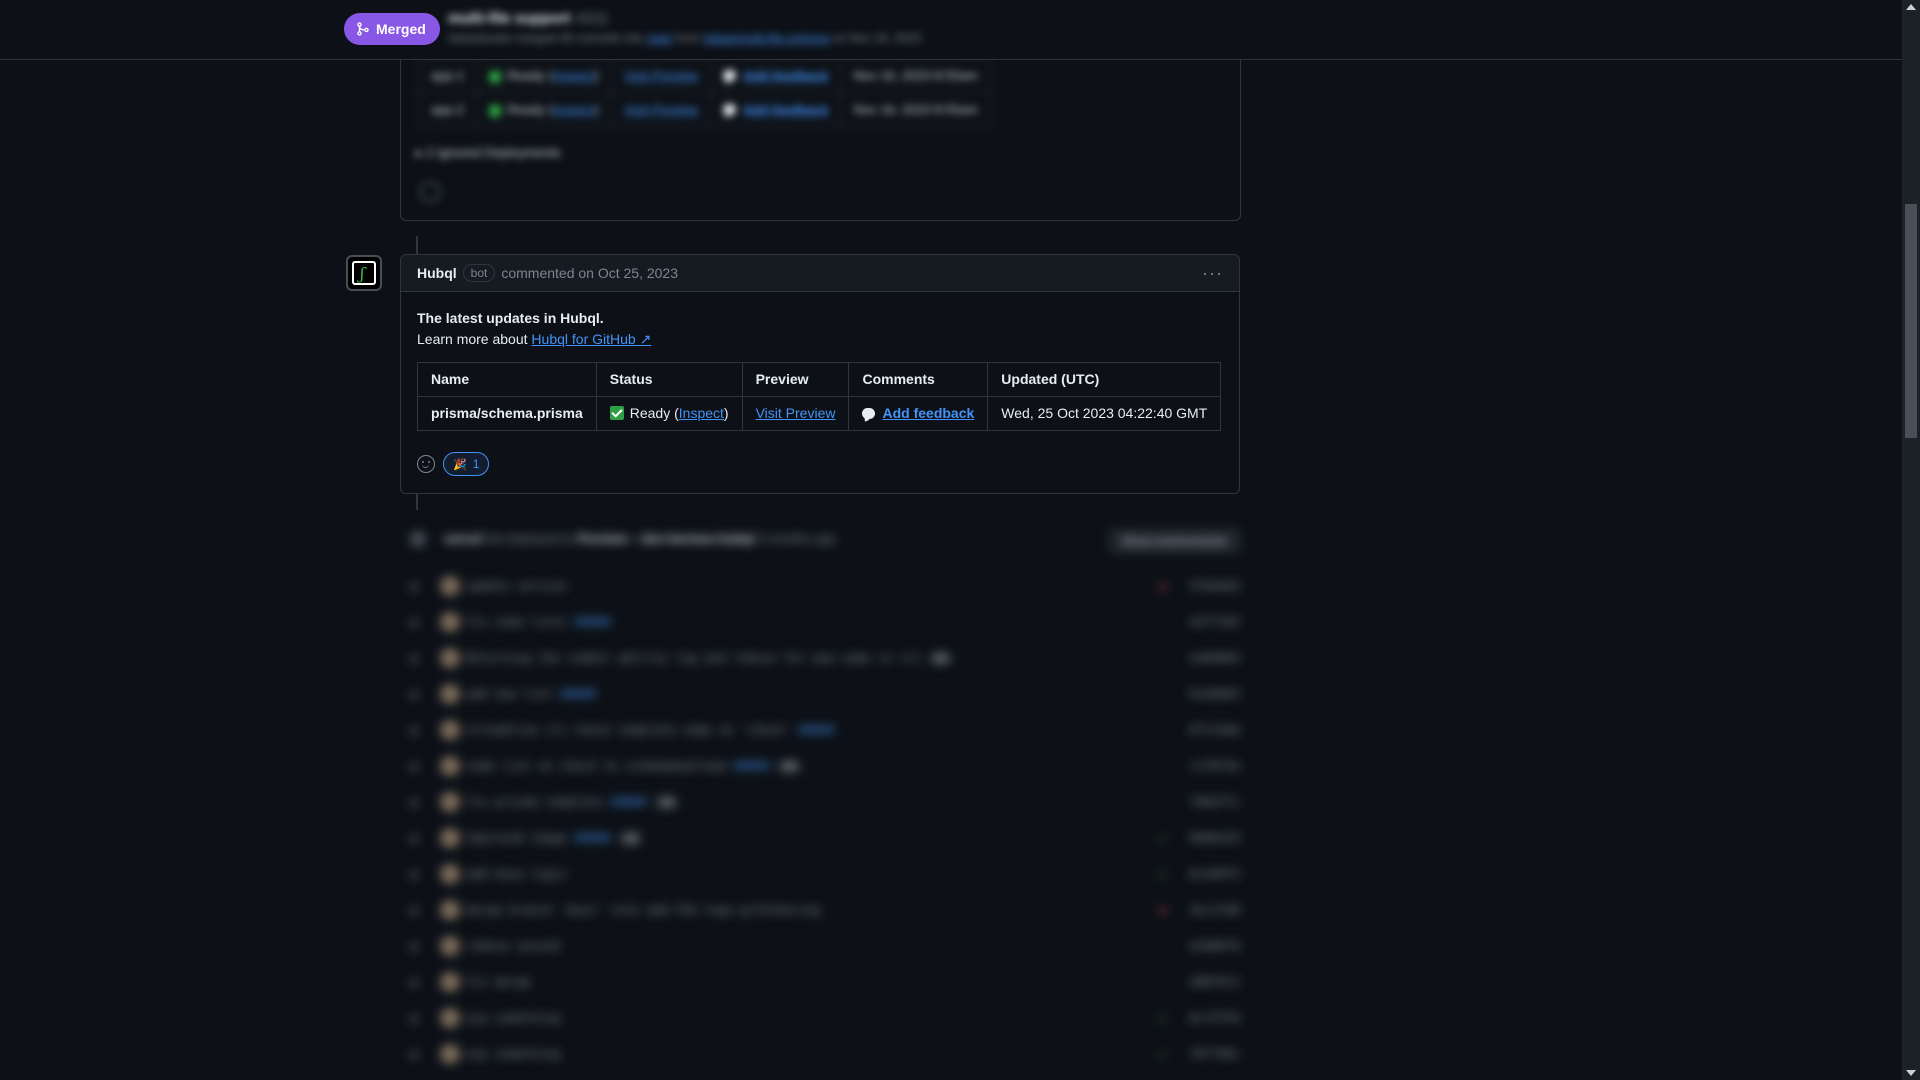 Image resolution: width=1920 pixels, height=1080 pixels. I want to click on commit-message: fix prisma template ##### 19, so click(572, 802).